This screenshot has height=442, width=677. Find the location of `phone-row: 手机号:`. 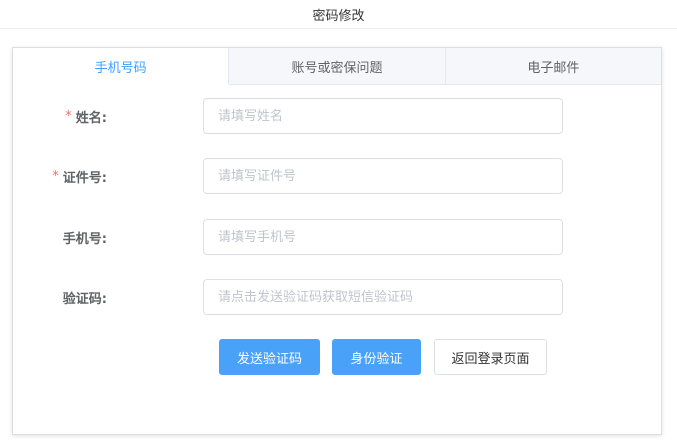

phone-row: 手机号: is located at coordinates (338, 237).